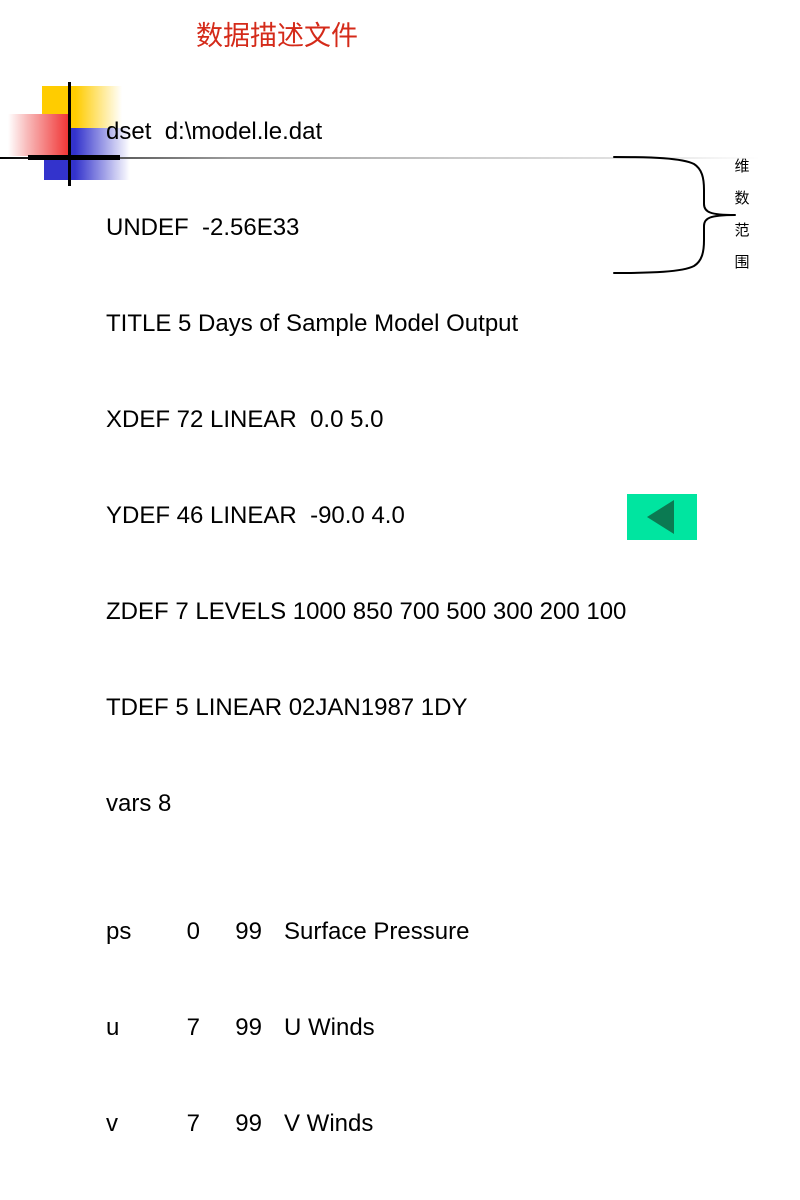 The width and height of the screenshot is (800, 1200). What do you see at coordinates (39, 135) in the screenshot?
I see `red-square-shape` at bounding box center [39, 135].